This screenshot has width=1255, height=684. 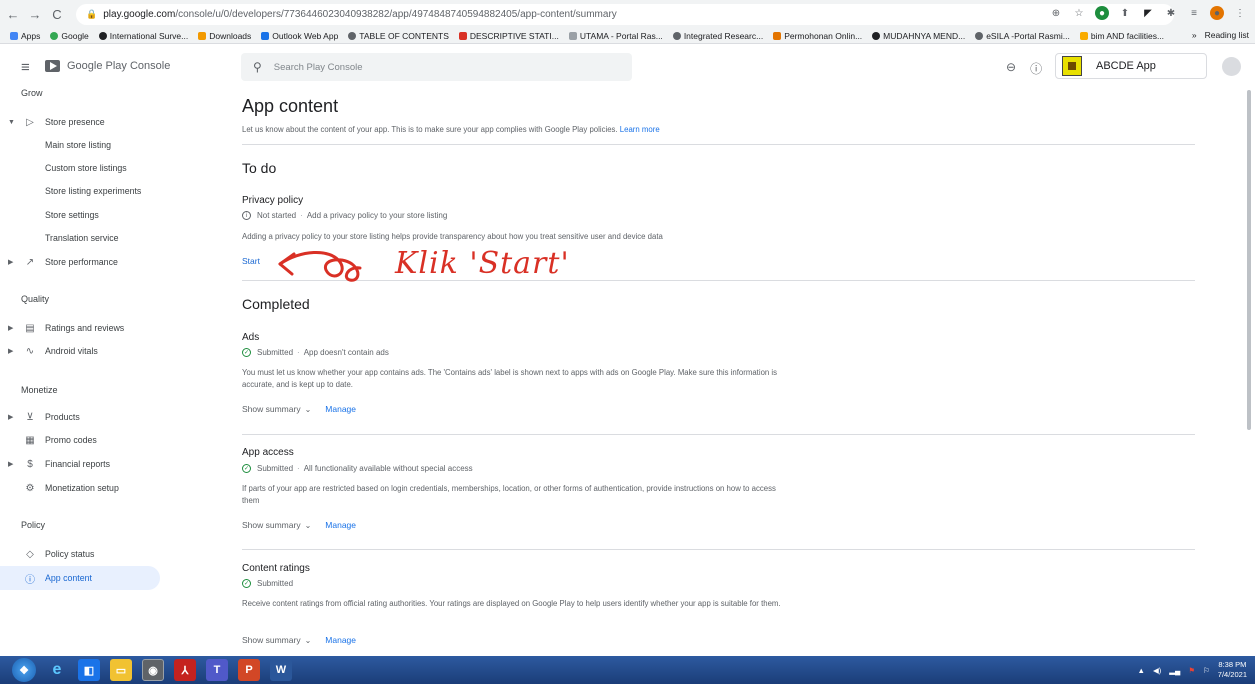 I want to click on word-icon: W, so click(x=281, y=670).